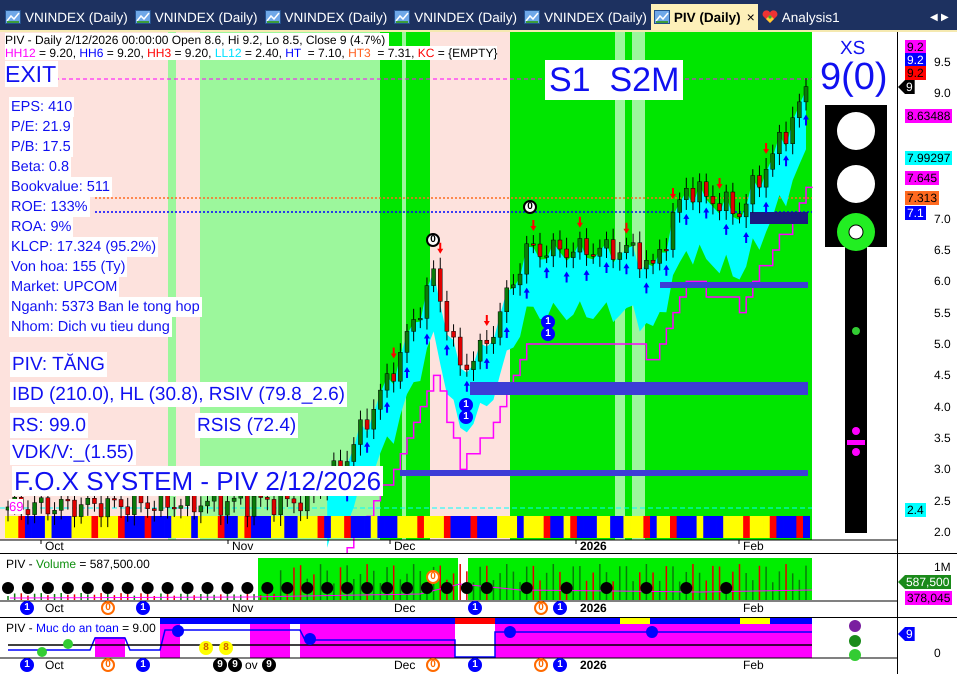  What do you see at coordinates (197, 40) in the screenshot?
I see `chart-header: PIV - Daily 2/12/2026 00:00:00 Open 8.6, Hi 9.2, Lo 8.5, Close 9 (4.7%)` at bounding box center [197, 40].